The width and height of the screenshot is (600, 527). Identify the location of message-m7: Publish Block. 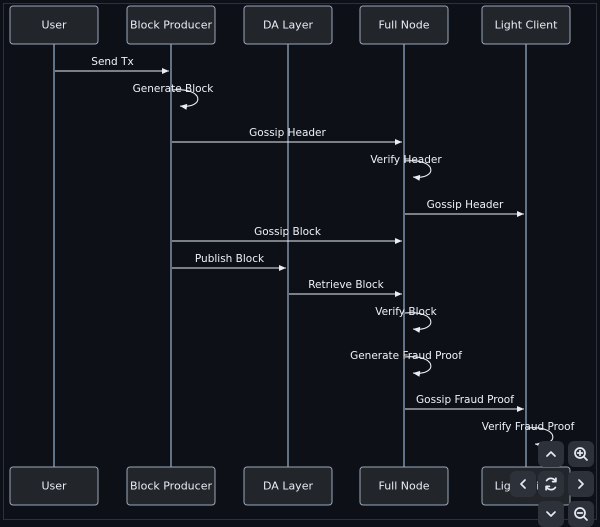
(229, 262).